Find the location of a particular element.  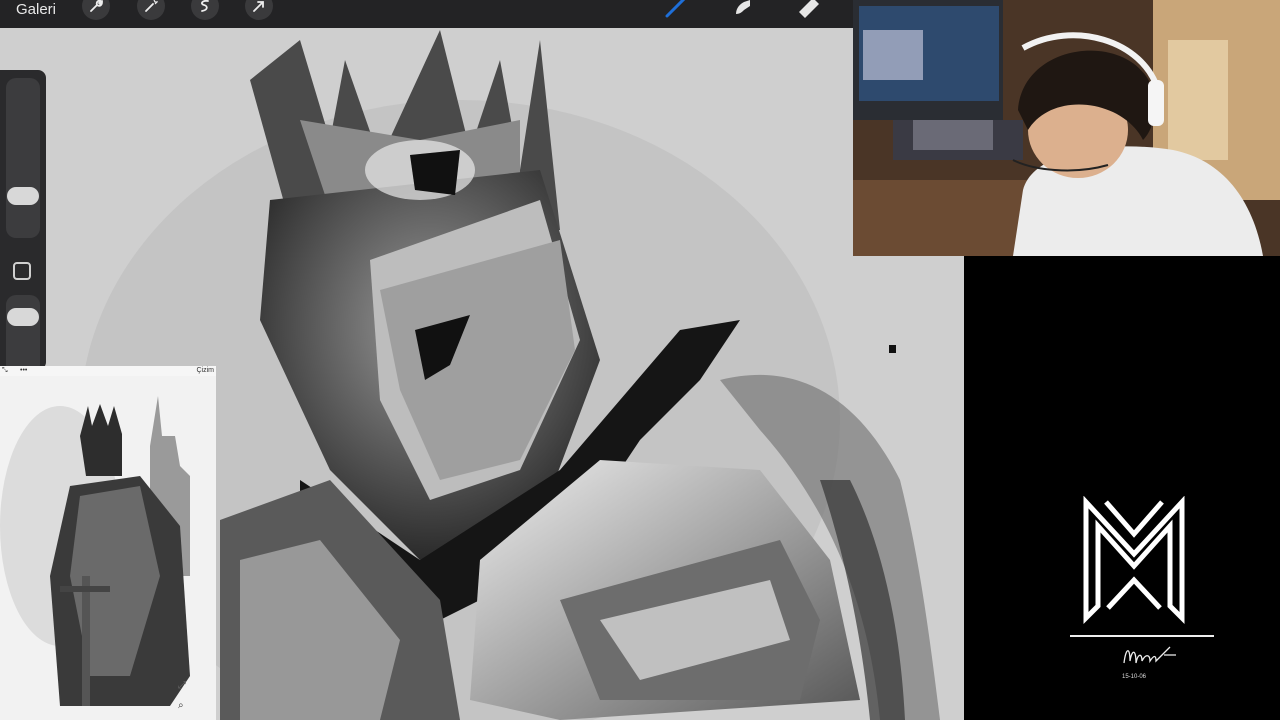

smudge-icon is located at coordinates (743, 10).